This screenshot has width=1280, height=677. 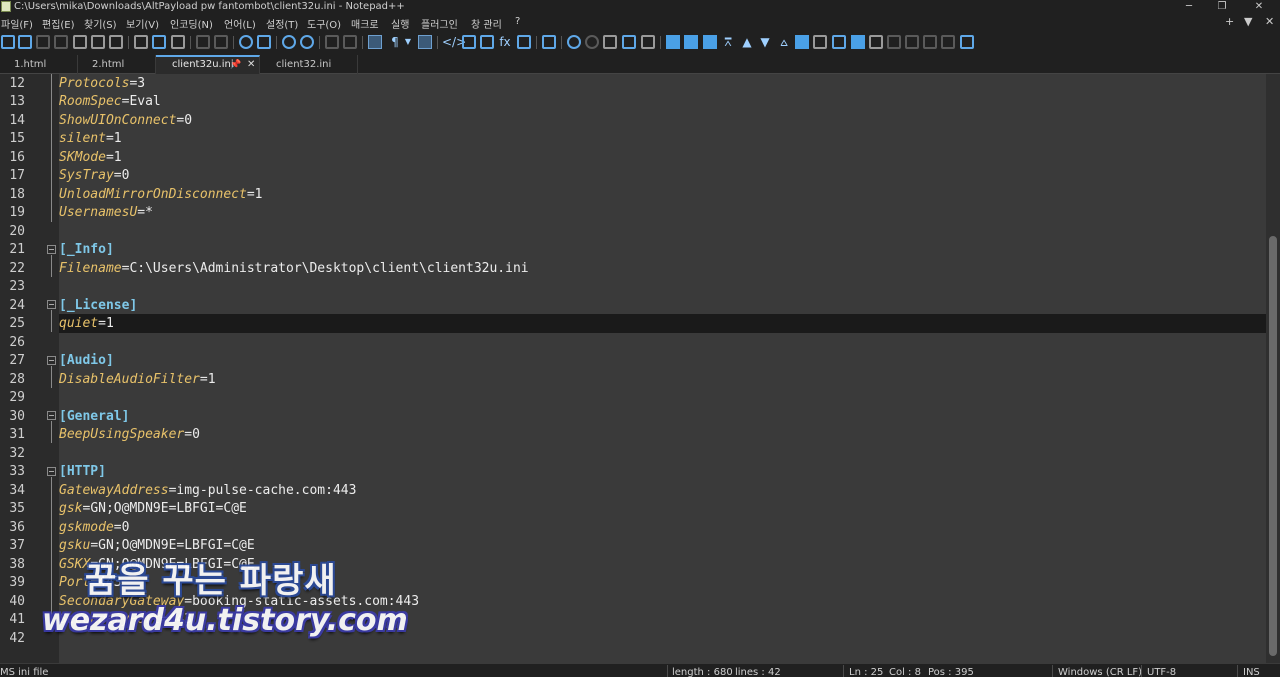 What do you see at coordinates (203, 42) in the screenshot?
I see `undo-icon` at bounding box center [203, 42].